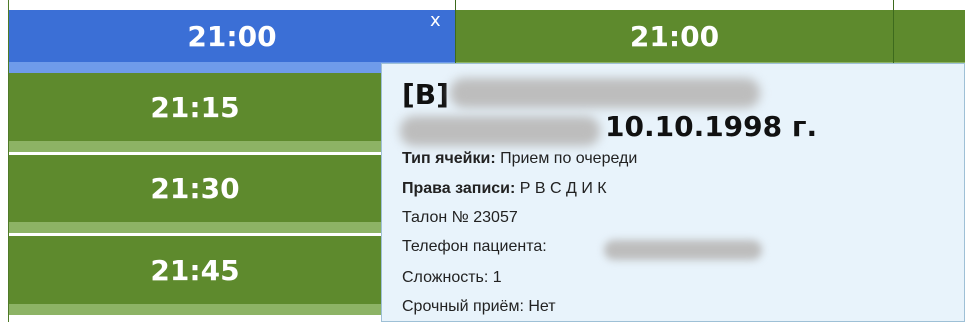  What do you see at coordinates (479, 306) in the screenshot?
I see `urgent-appointment: Срочный приём: Нет` at bounding box center [479, 306].